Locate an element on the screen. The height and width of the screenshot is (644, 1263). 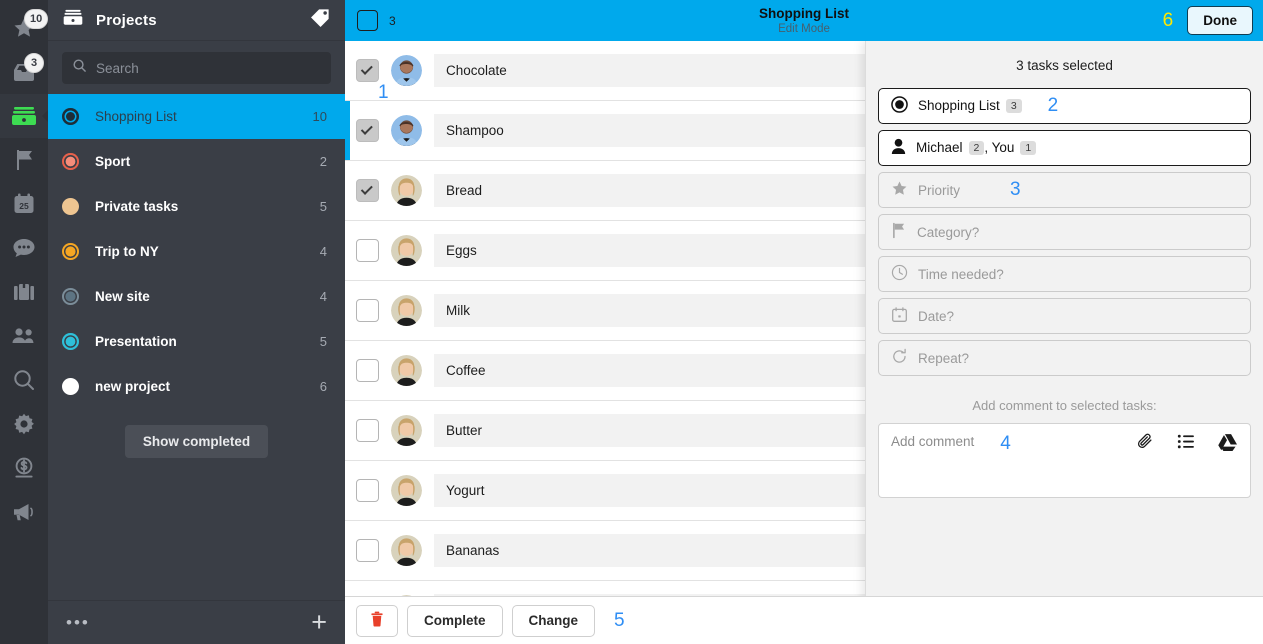
delete-button is located at coordinates (377, 620).